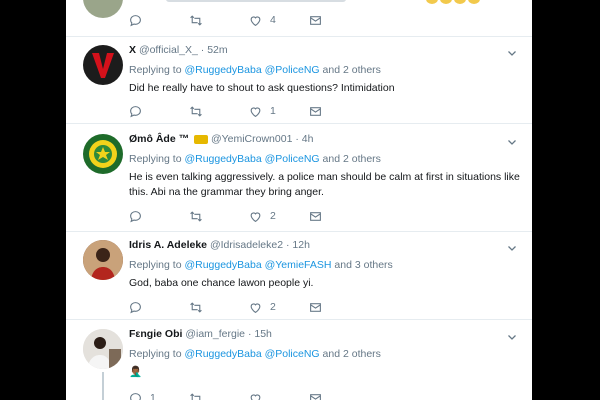 This screenshot has height=400, width=600. I want to click on v-logo-icon, so click(103, 65).